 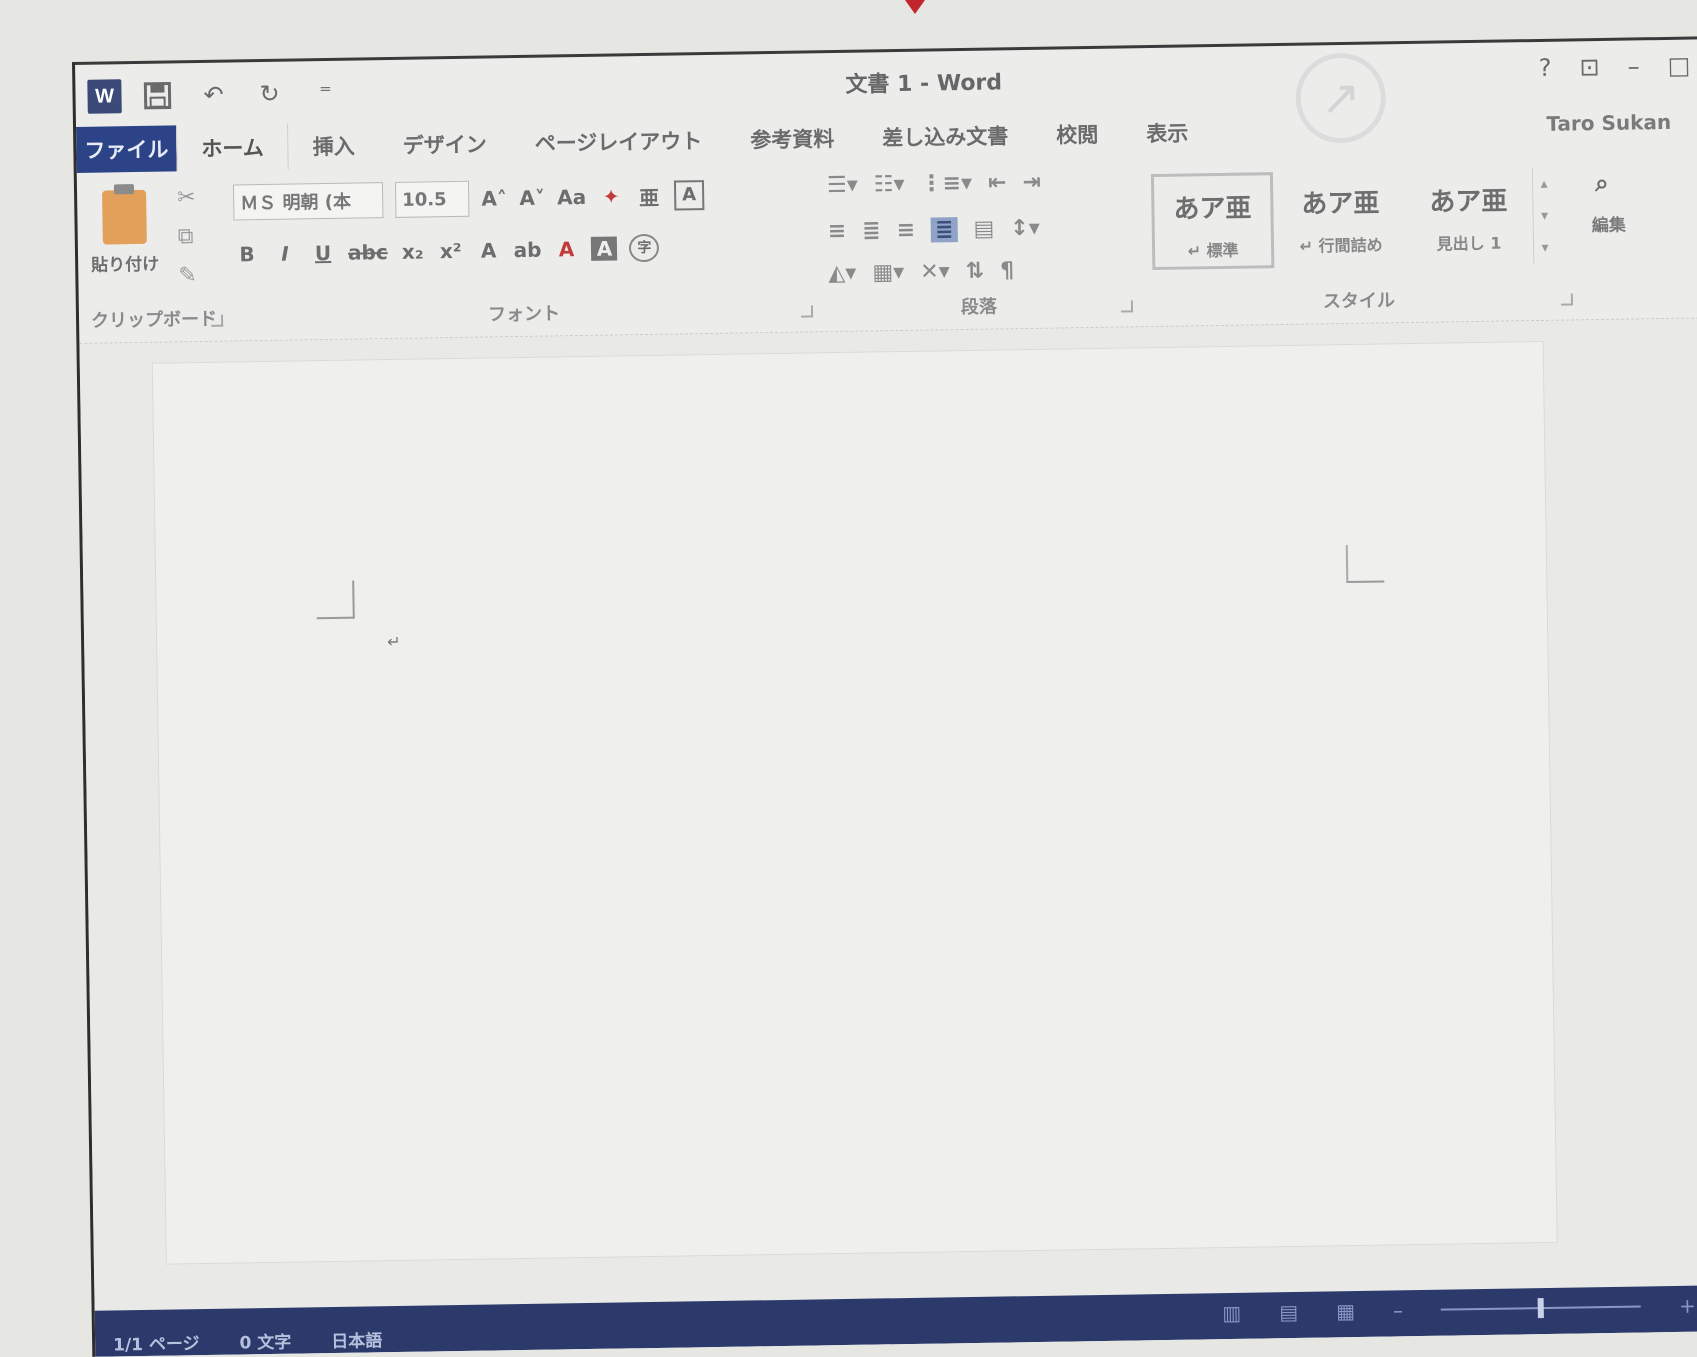 I want to click on editing-group: ⌕ 編集, so click(x=1618, y=233).